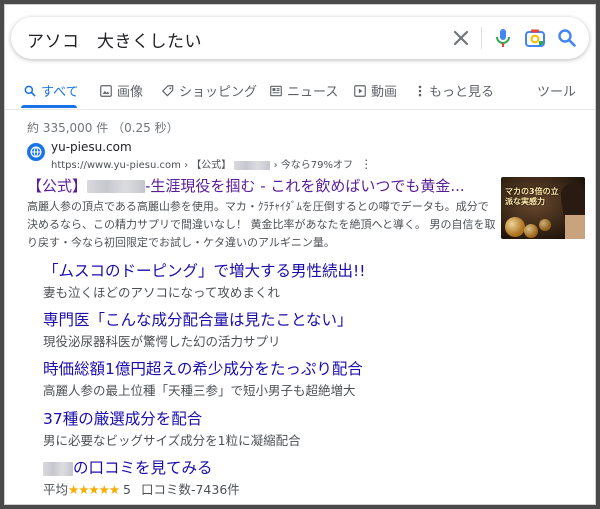 The height and width of the screenshot is (509, 600). I want to click on tab-shopping: ショッピング, so click(209, 90).